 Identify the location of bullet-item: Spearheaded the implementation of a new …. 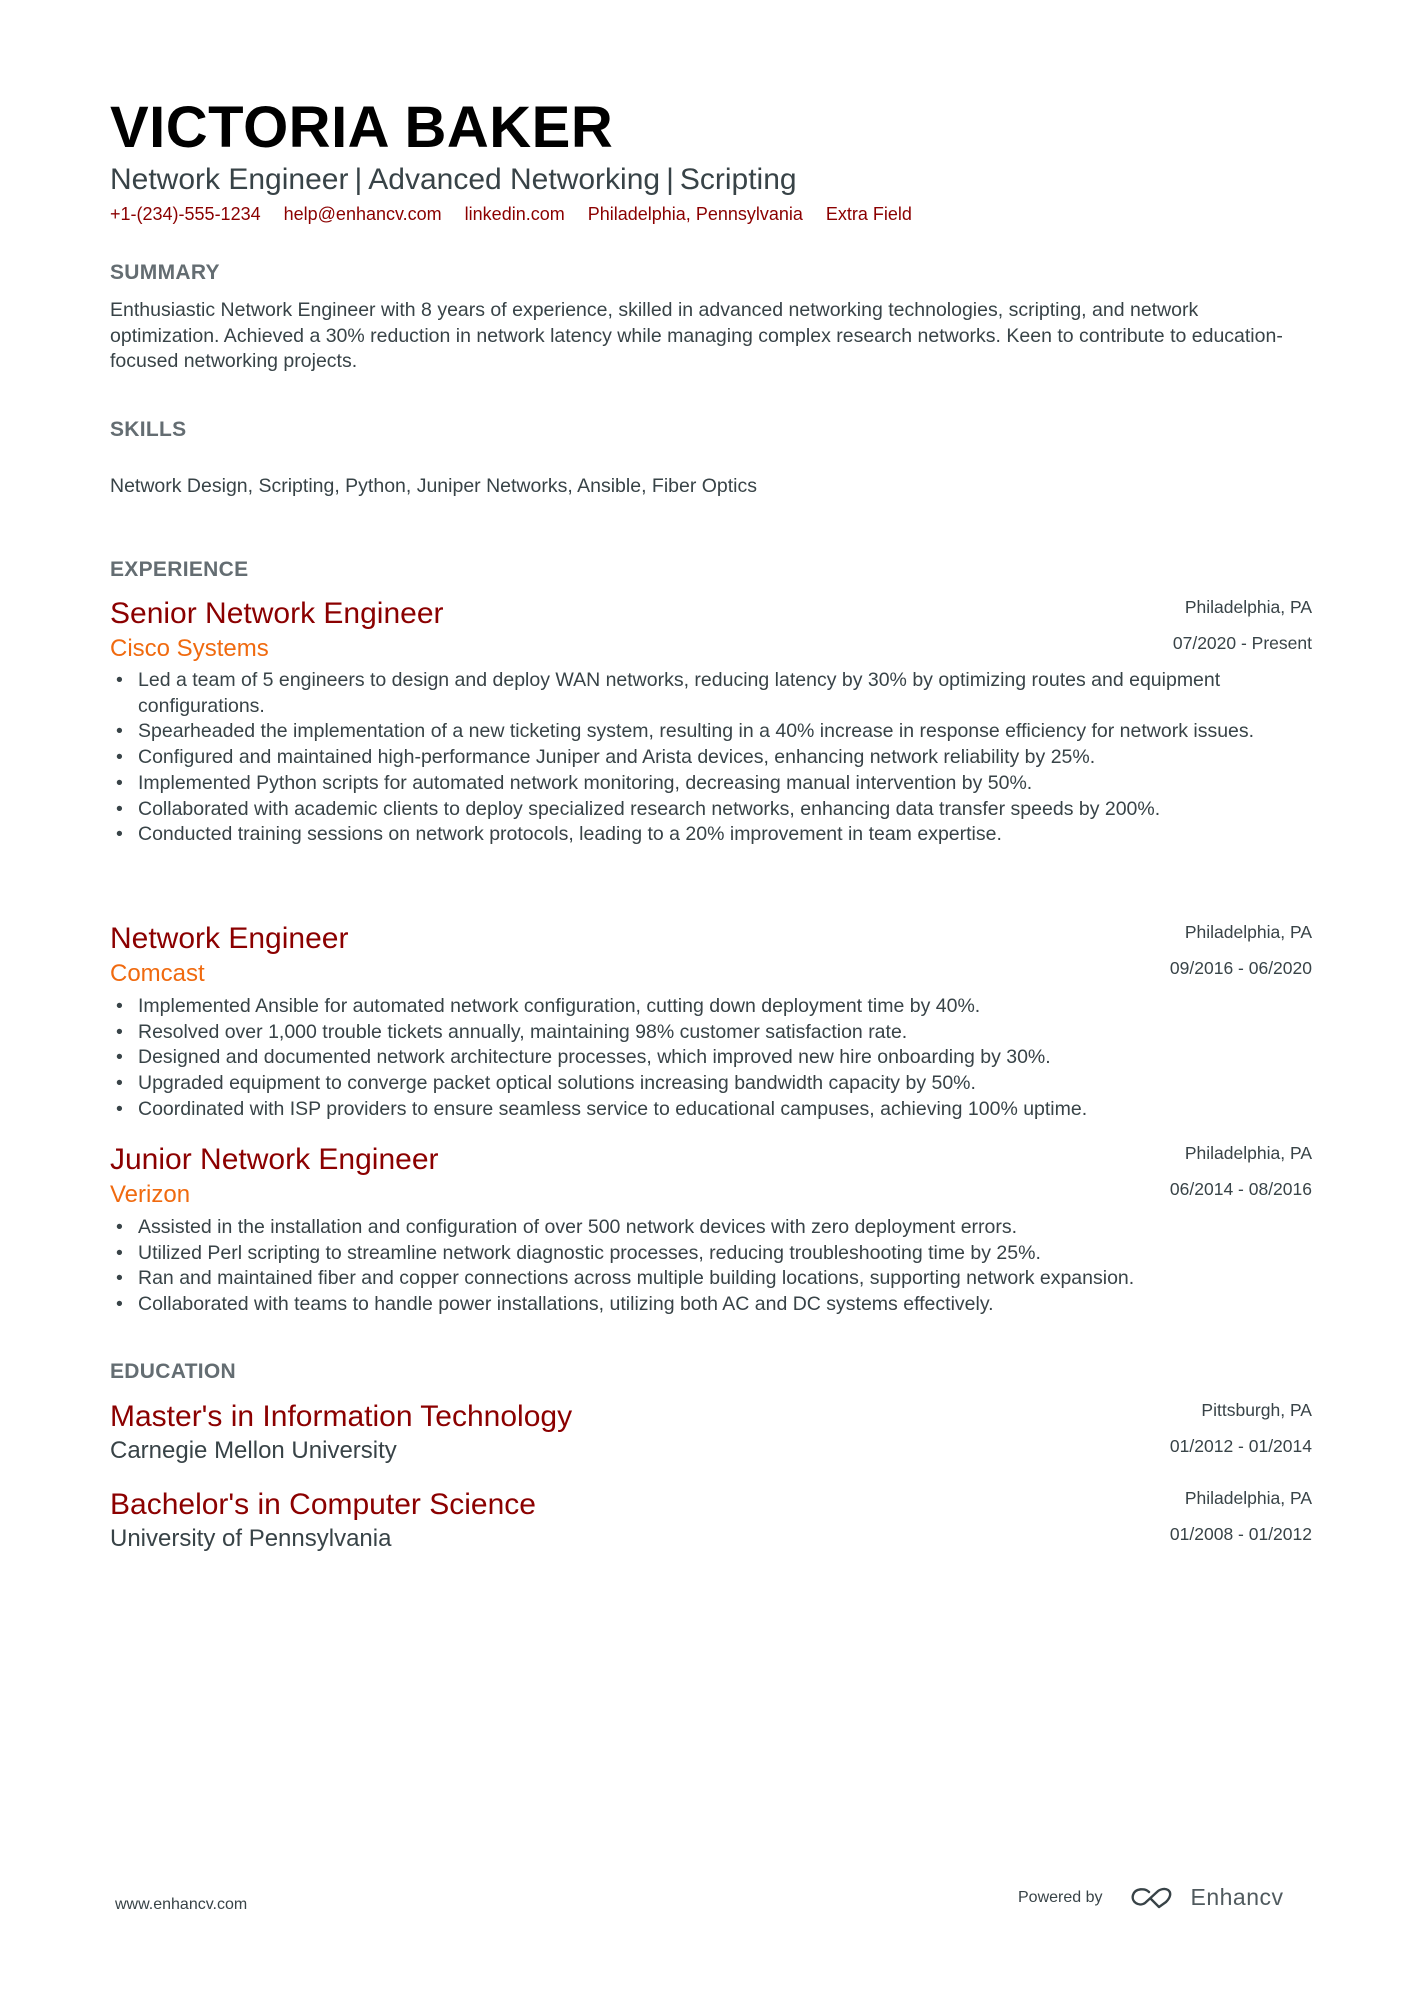
(710, 732).